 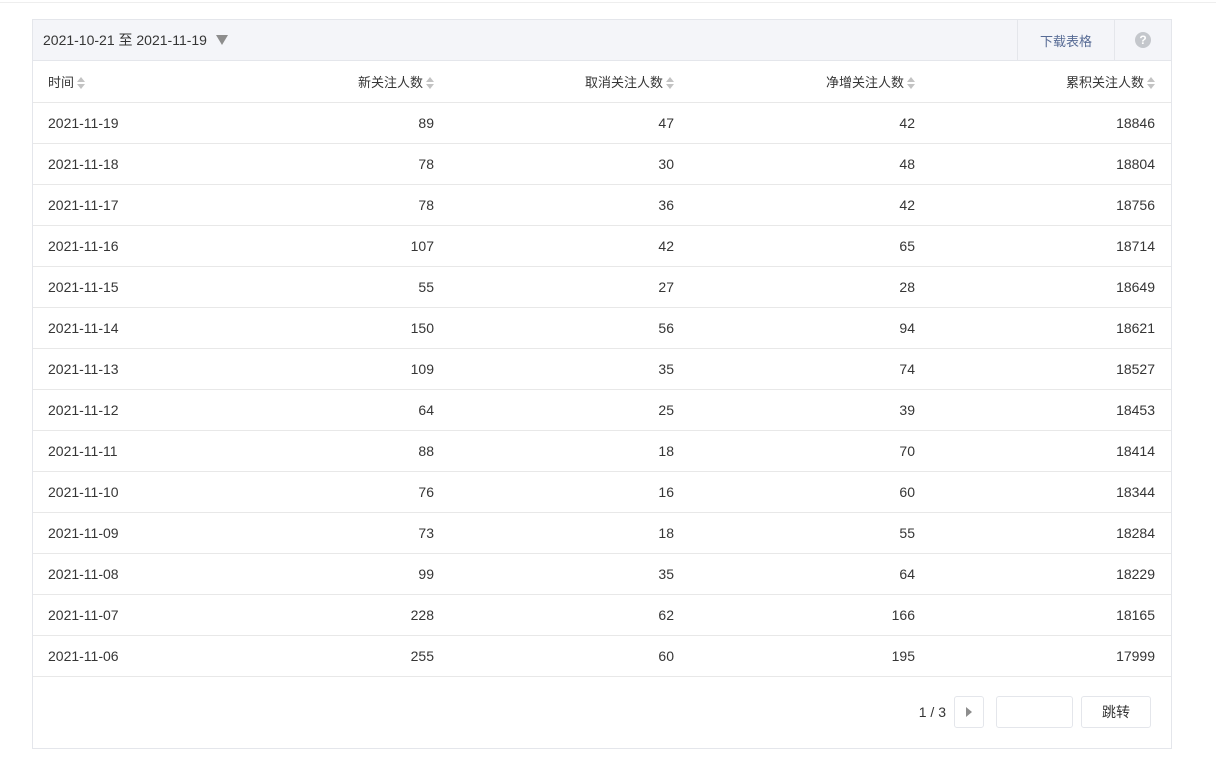 I want to click on cell-new-follows: 88, so click(x=329, y=451).